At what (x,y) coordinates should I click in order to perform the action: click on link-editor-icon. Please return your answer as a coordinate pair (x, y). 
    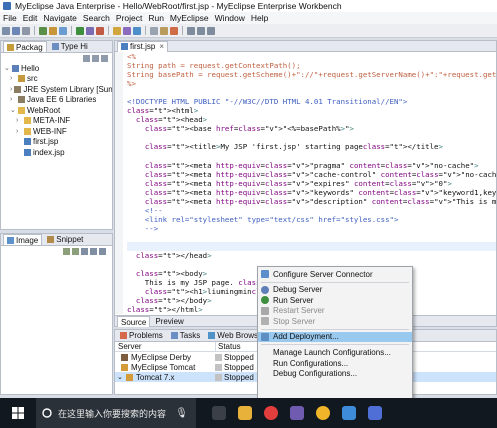
    Looking at the image, I should click on (95, 58).